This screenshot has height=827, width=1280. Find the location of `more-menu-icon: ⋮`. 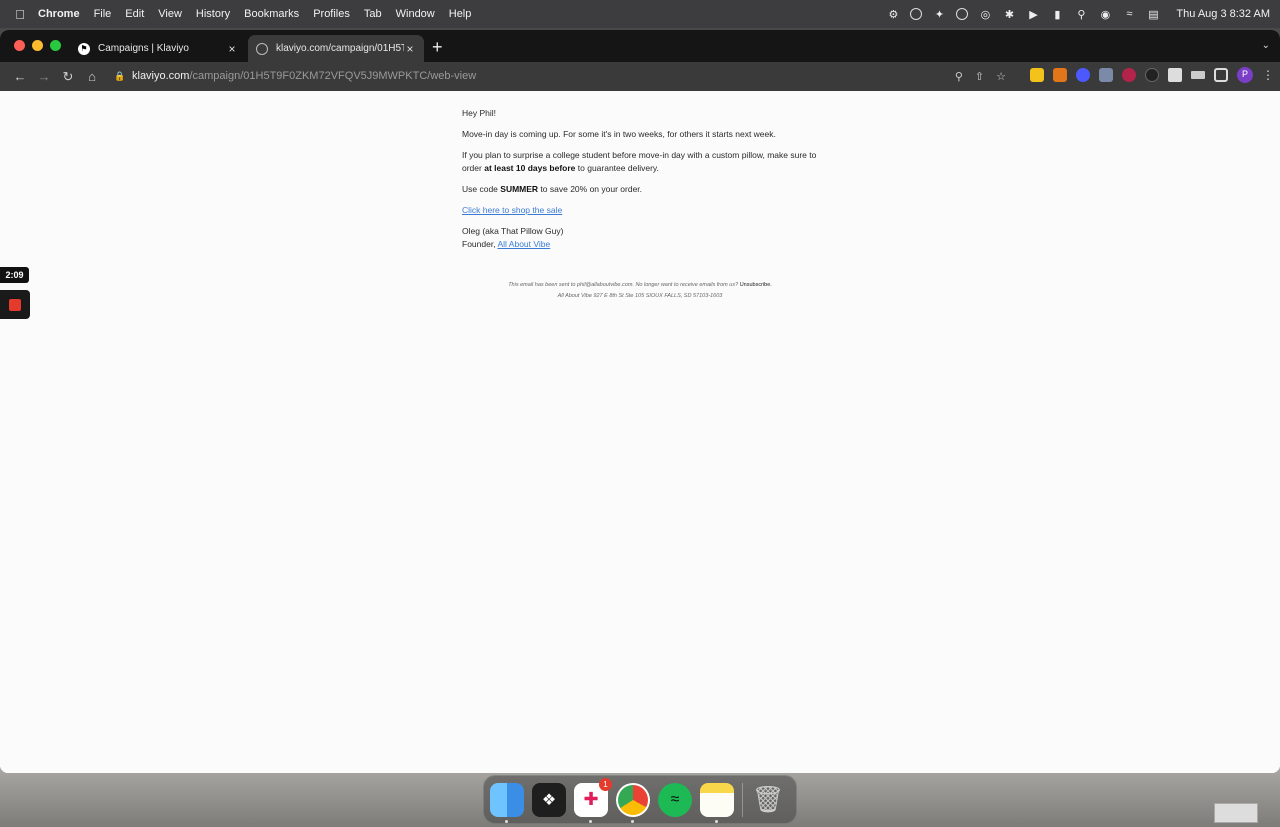

more-menu-icon: ⋮ is located at coordinates (1268, 75).